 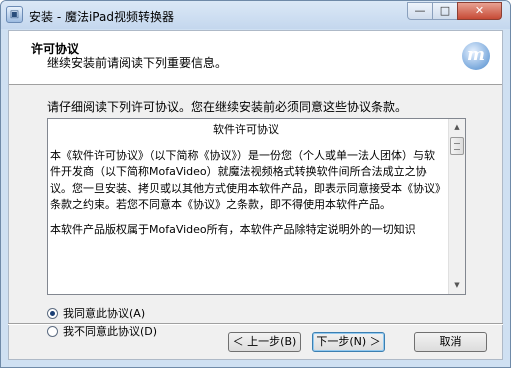 I want to click on decline-radio, so click(x=52, y=331).